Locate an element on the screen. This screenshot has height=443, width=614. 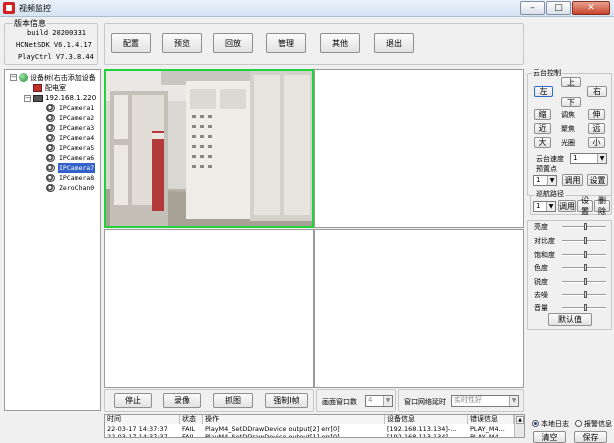
camera-feed-image is located at coordinates (209, 148).